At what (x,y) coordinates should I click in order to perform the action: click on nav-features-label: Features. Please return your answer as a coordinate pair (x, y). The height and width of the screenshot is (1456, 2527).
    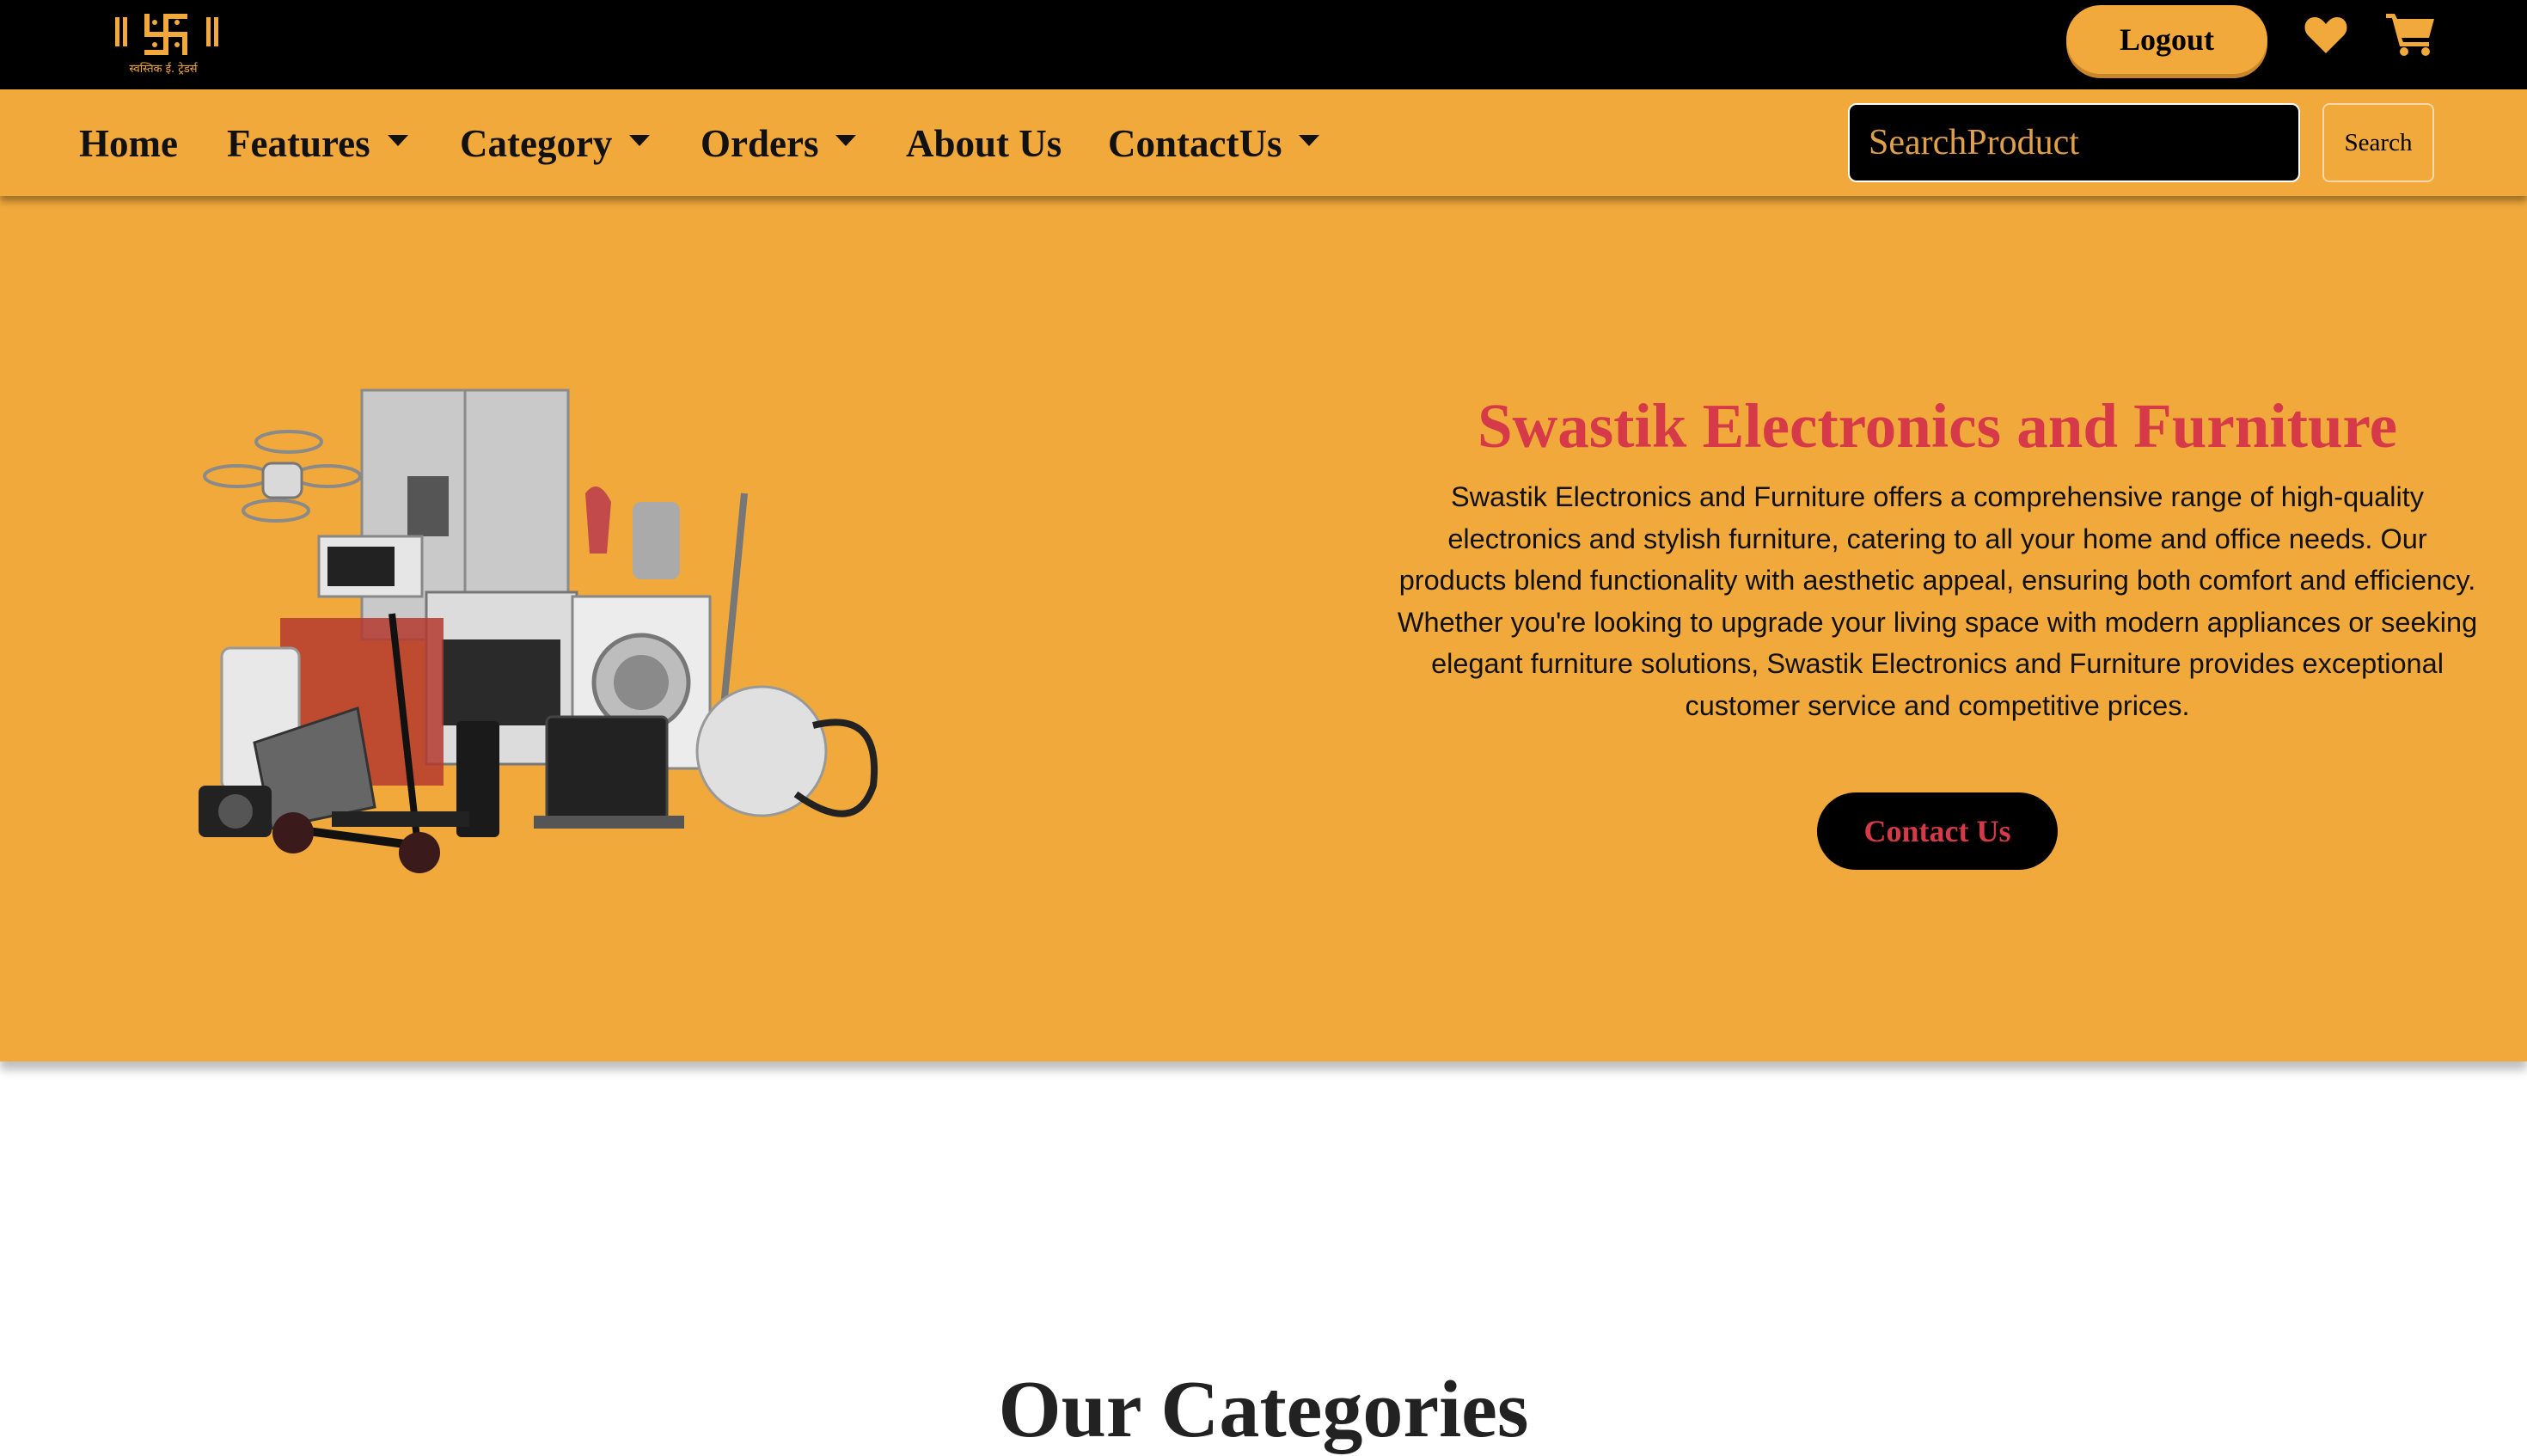
    Looking at the image, I should click on (299, 143).